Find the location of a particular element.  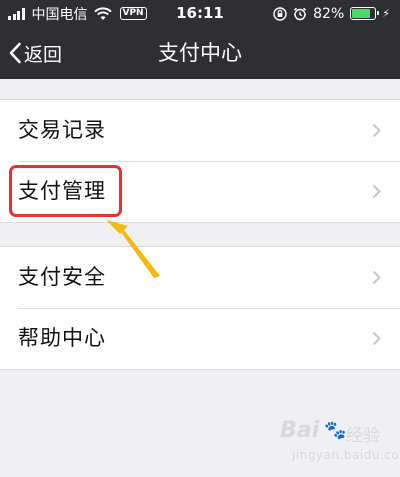

paw-icon: 🐾 is located at coordinates (335, 430).